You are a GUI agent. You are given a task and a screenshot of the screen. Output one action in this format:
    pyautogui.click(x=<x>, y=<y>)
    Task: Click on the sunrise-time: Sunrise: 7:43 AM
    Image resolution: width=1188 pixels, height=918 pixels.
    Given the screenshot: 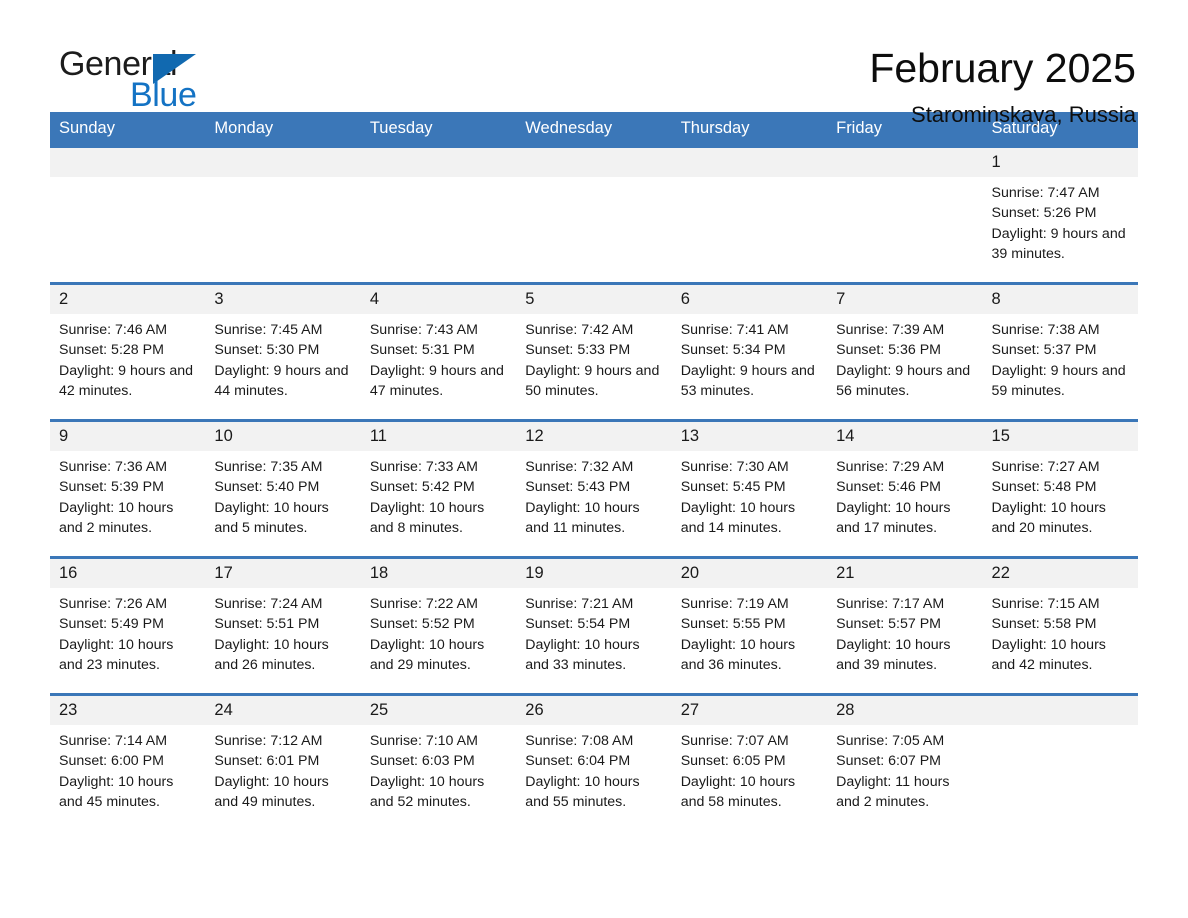 What is the action you would take?
    pyautogui.click(x=423, y=330)
    